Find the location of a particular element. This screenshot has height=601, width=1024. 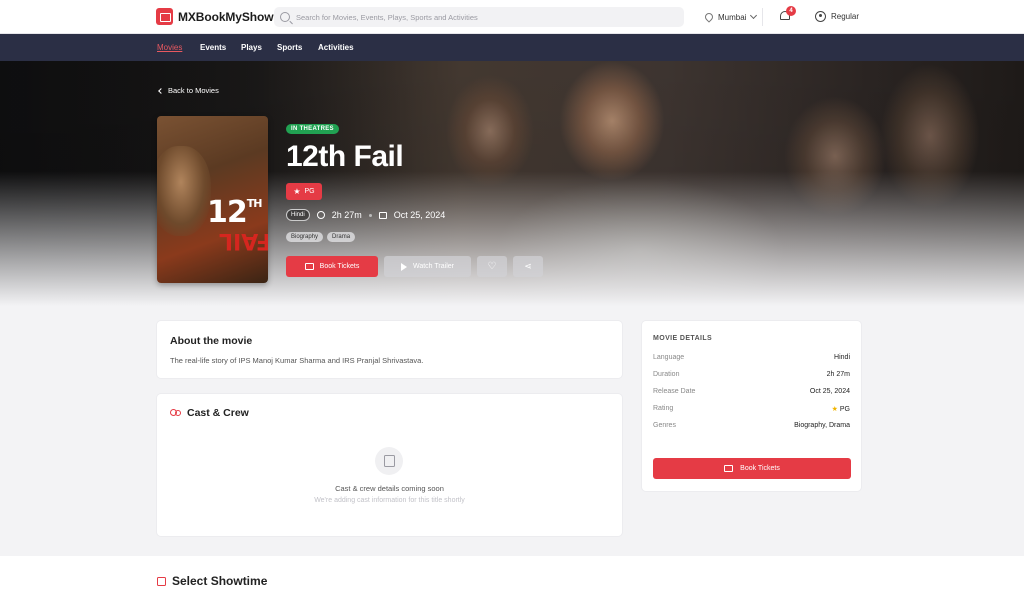

movie-meta: Hindi 2h 27m Oct 25, 2024 is located at coordinates (365, 215).